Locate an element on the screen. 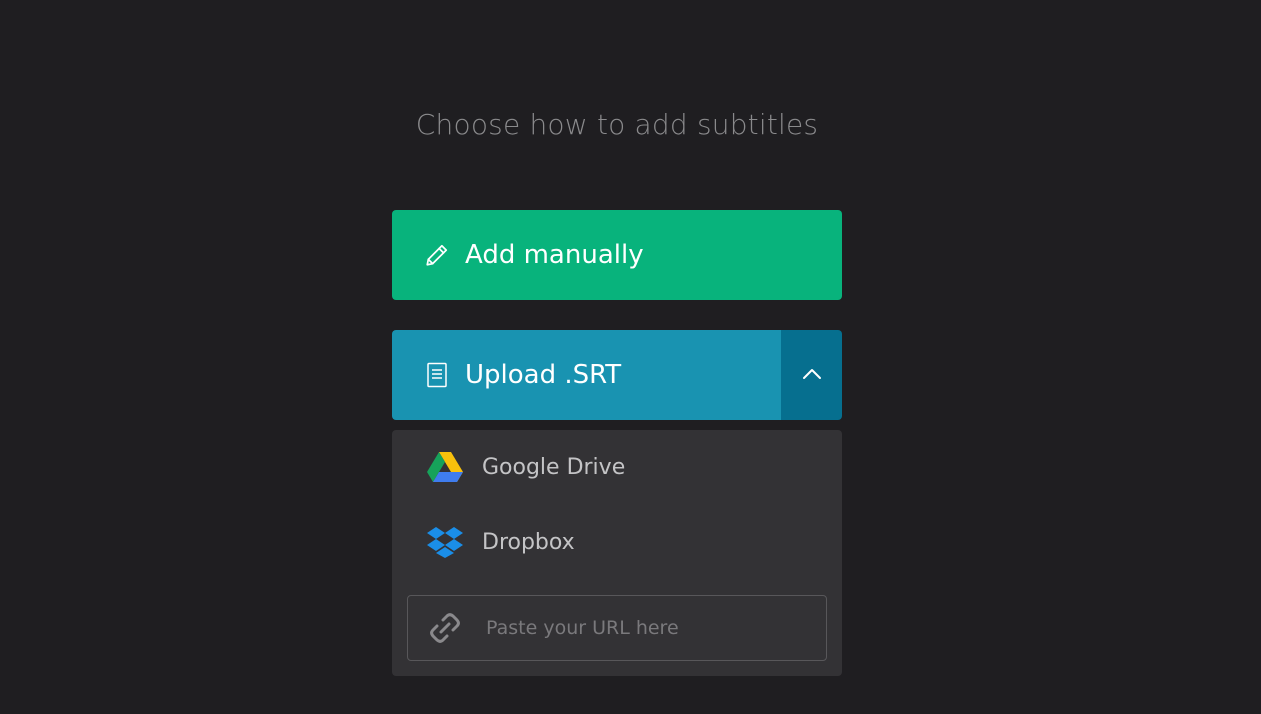  google-drive-icon is located at coordinates (445, 467).